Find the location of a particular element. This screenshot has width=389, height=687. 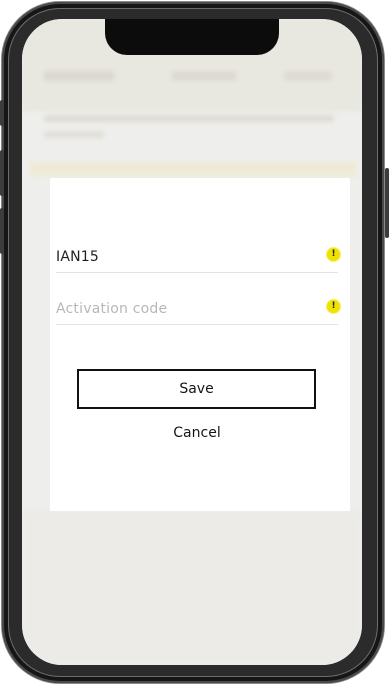

activation-code-field: Activation code ! is located at coordinates (198, 301).